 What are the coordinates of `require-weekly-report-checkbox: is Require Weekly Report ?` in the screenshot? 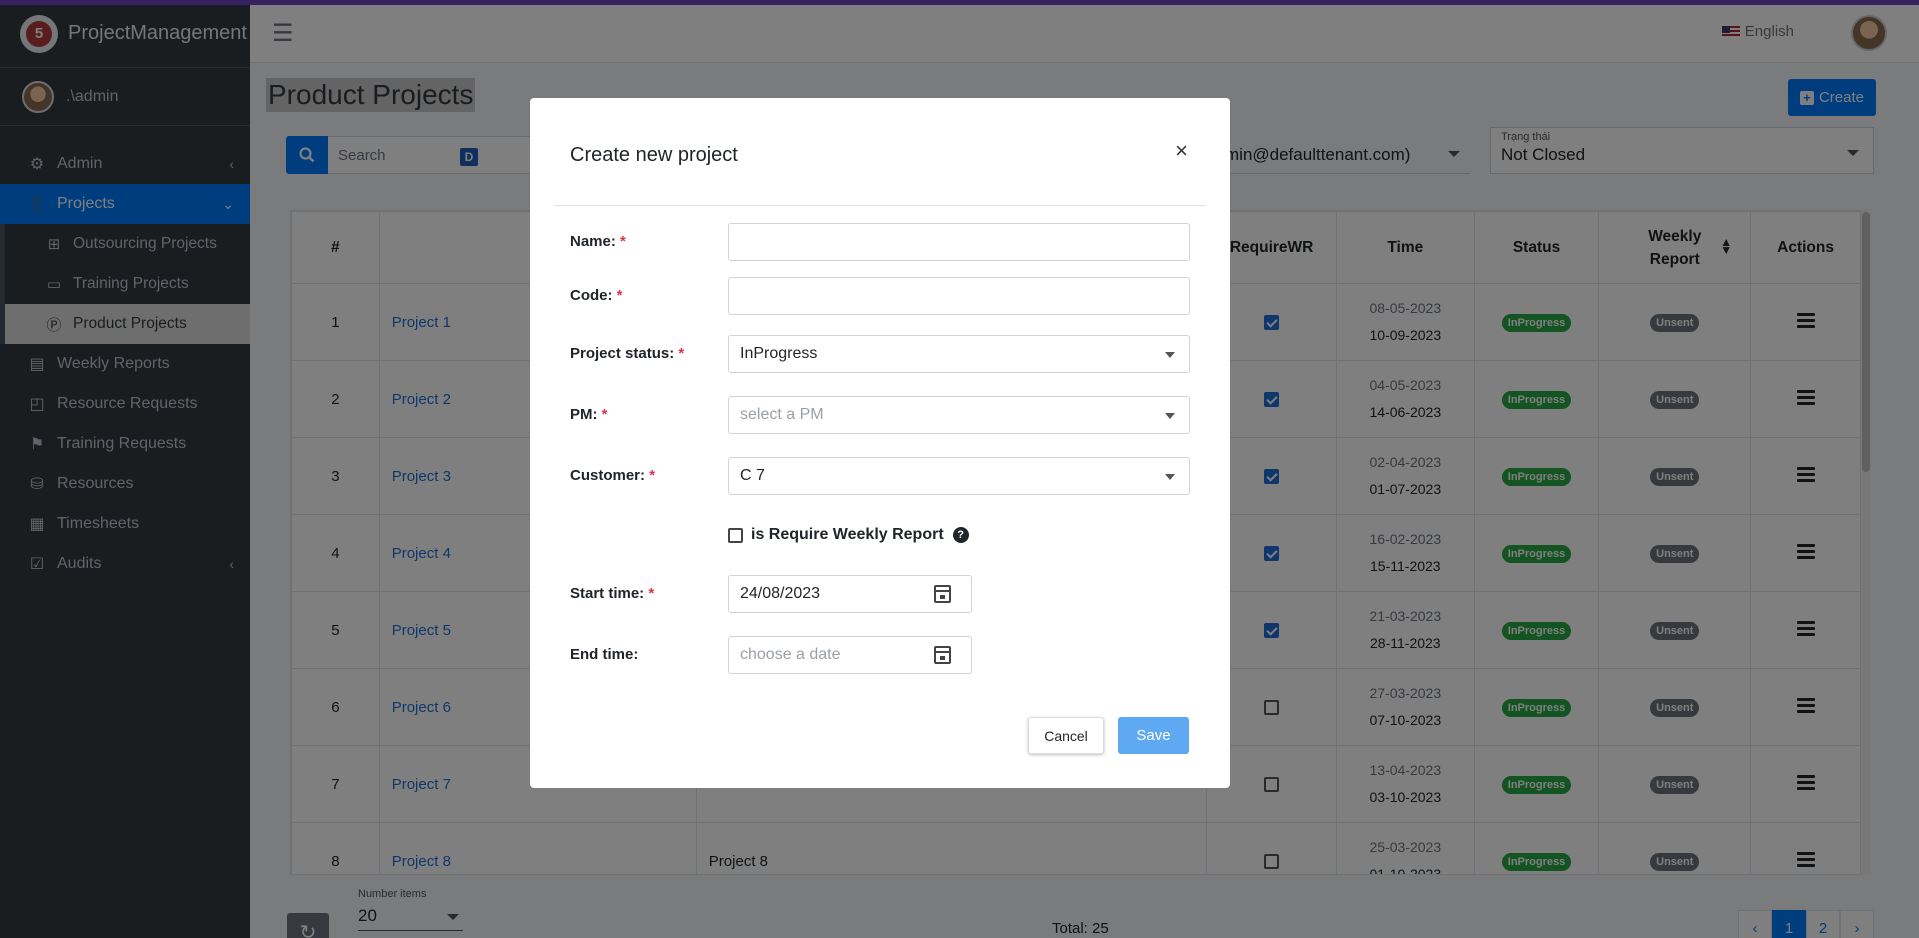 It's located at (848, 535).